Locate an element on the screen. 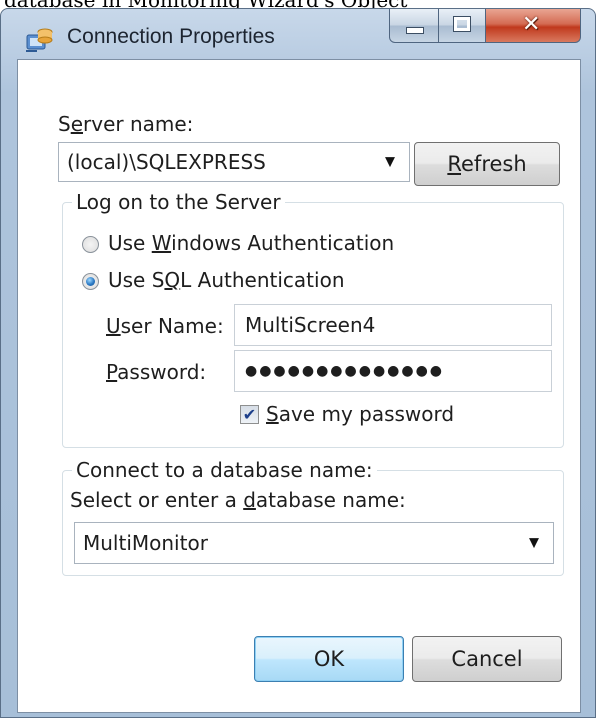 This screenshot has height=720, width=598. sql-auth-radio is located at coordinates (90, 281).